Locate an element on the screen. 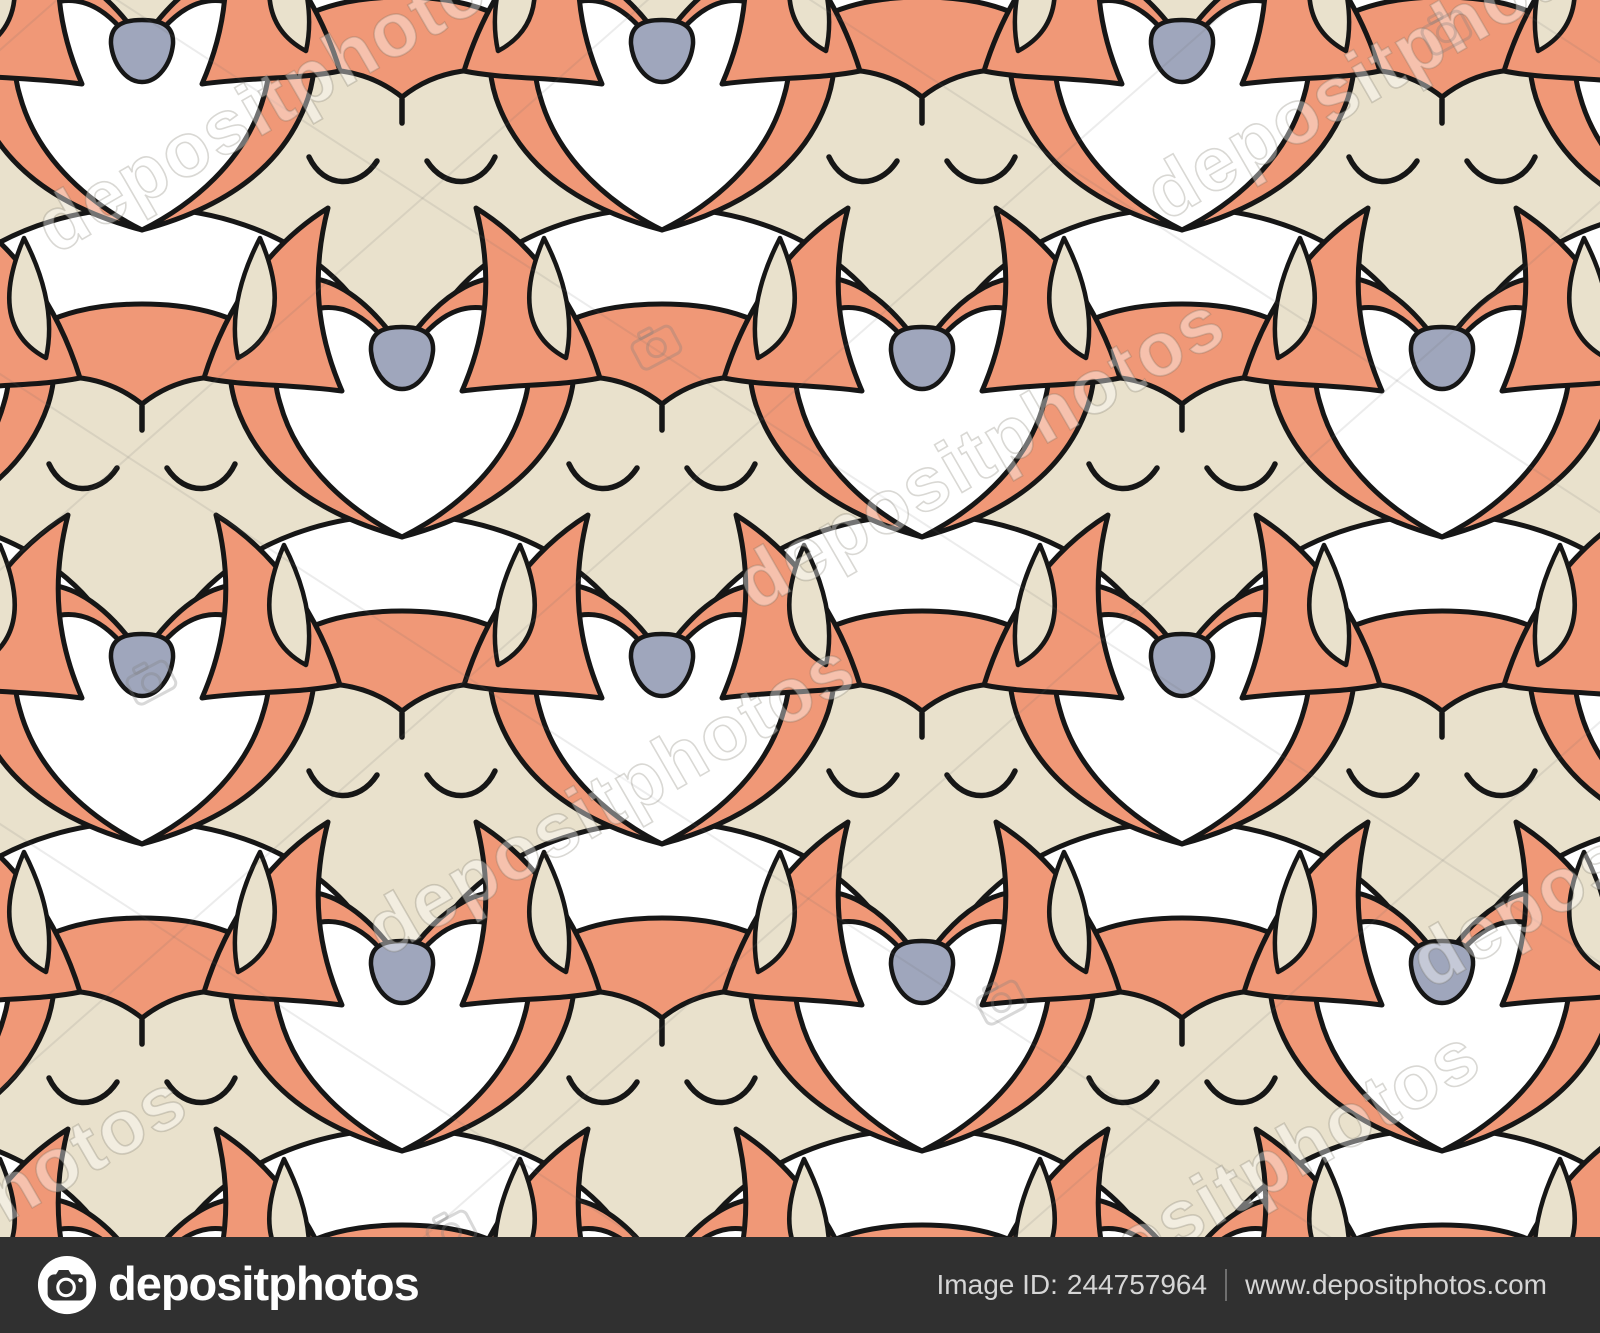 The image size is (1600, 1333). brand-name: depositphotos is located at coordinates (264, 1283).